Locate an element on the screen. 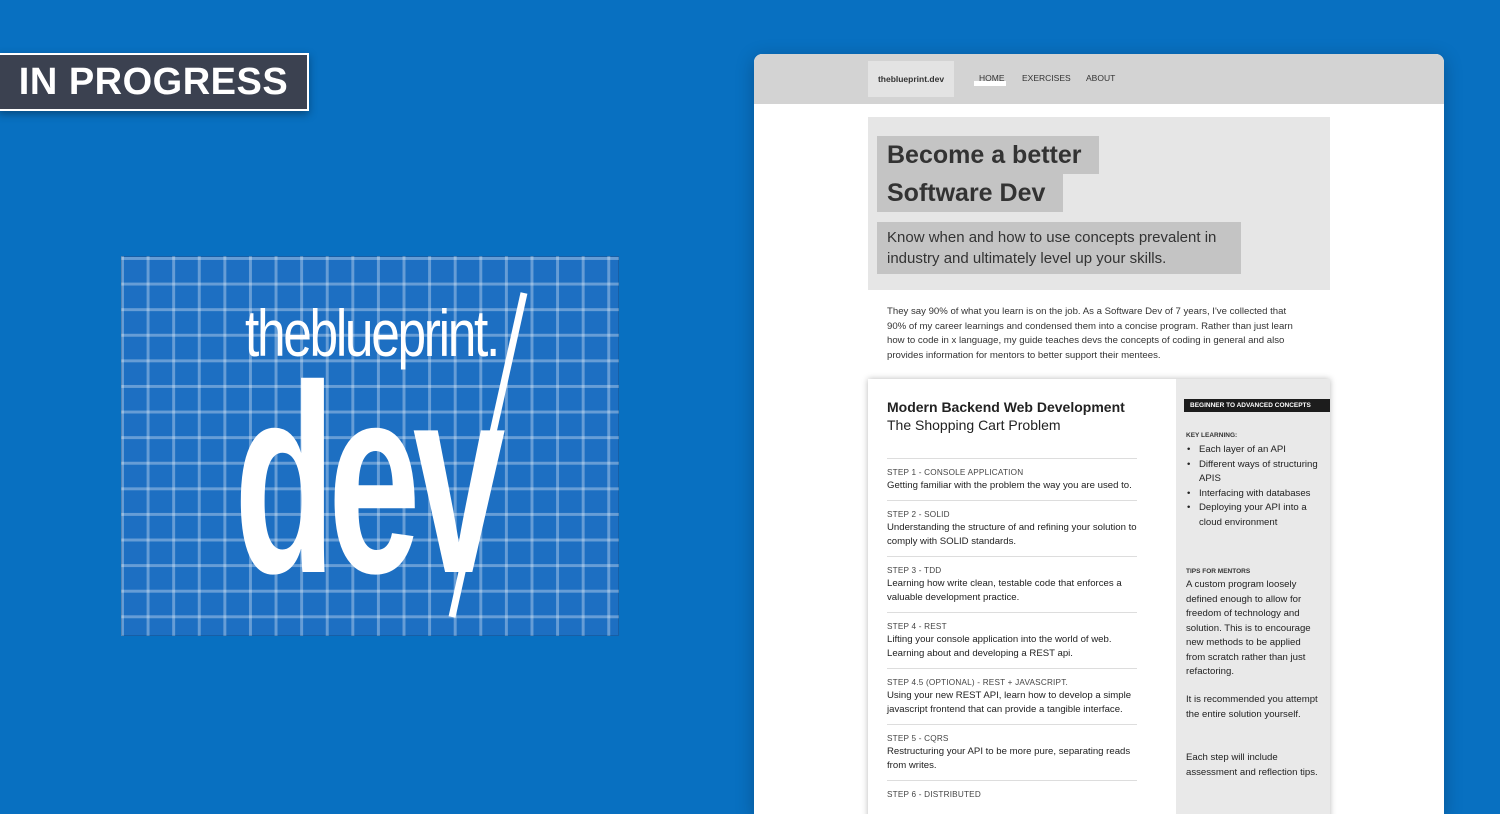 The image size is (1500, 814). course-title: Modern Backend Web Development is located at coordinates (1006, 407).